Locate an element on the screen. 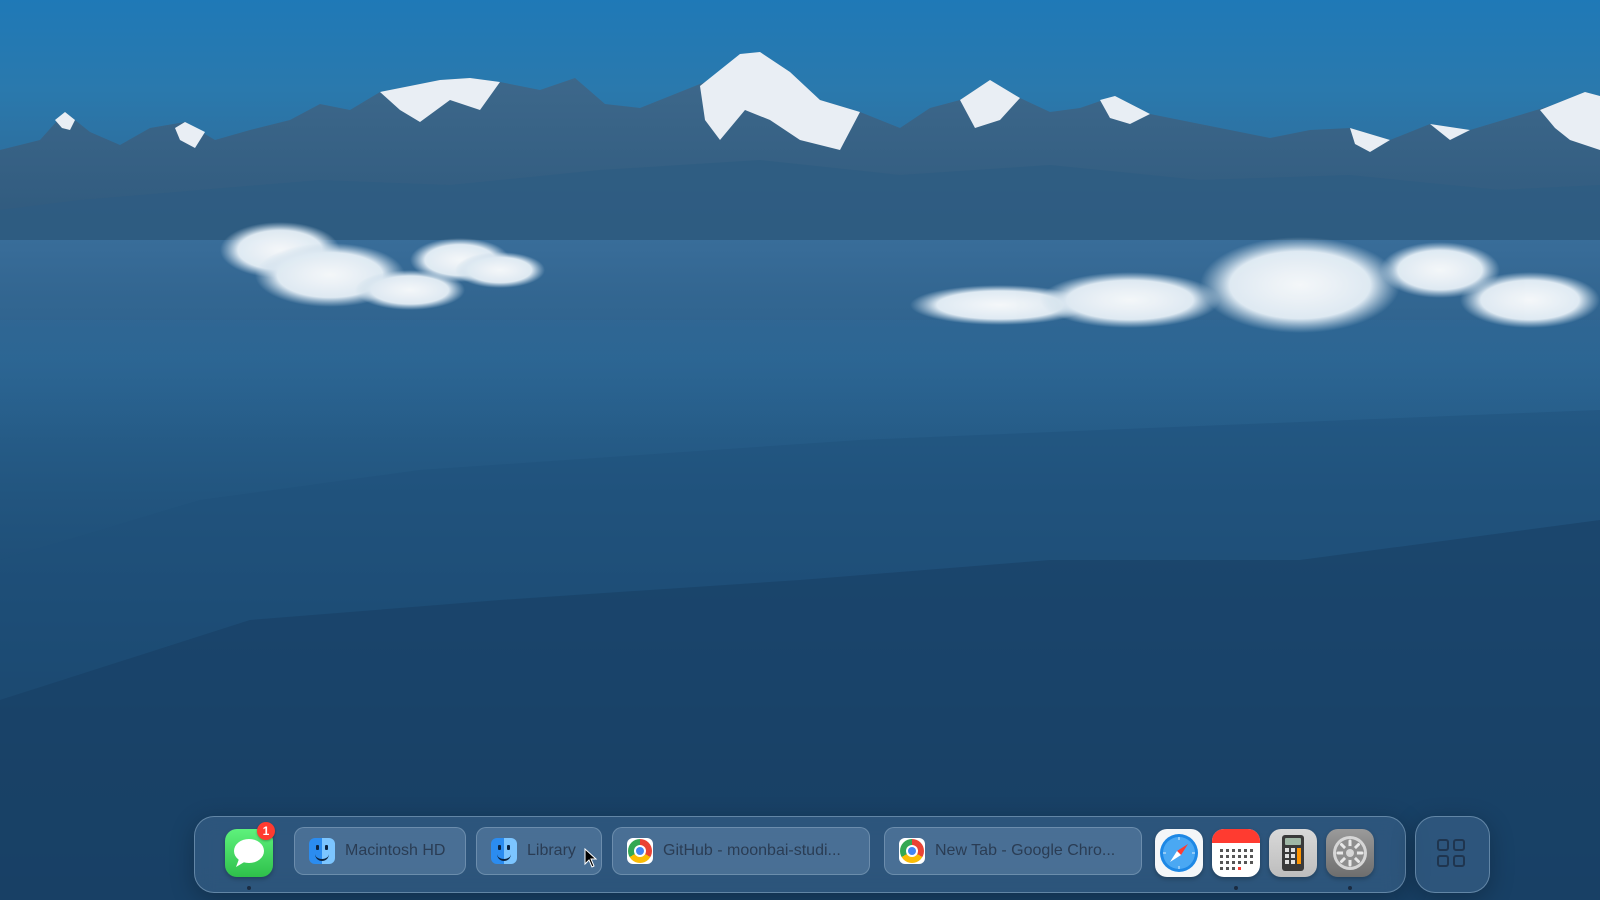 This screenshot has width=1600, height=900. notification-badge: 1 is located at coordinates (266, 831).